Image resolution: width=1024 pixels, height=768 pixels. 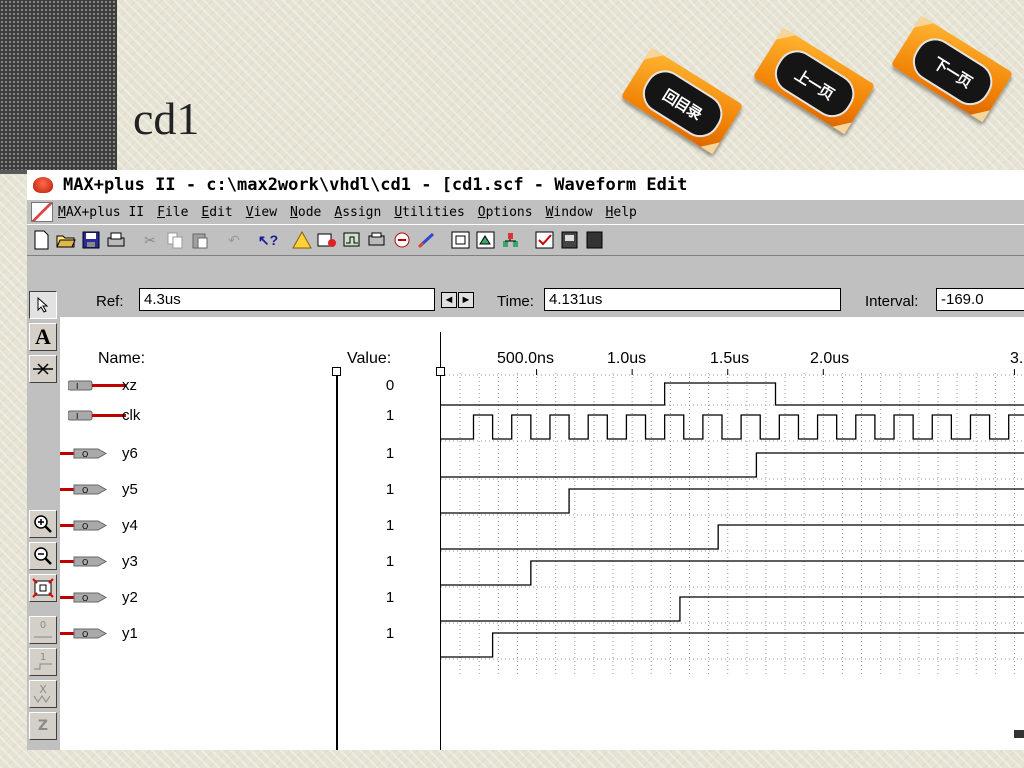 What do you see at coordinates (682, 103) in the screenshot?
I see `home-tag-icon: 回目录` at bounding box center [682, 103].